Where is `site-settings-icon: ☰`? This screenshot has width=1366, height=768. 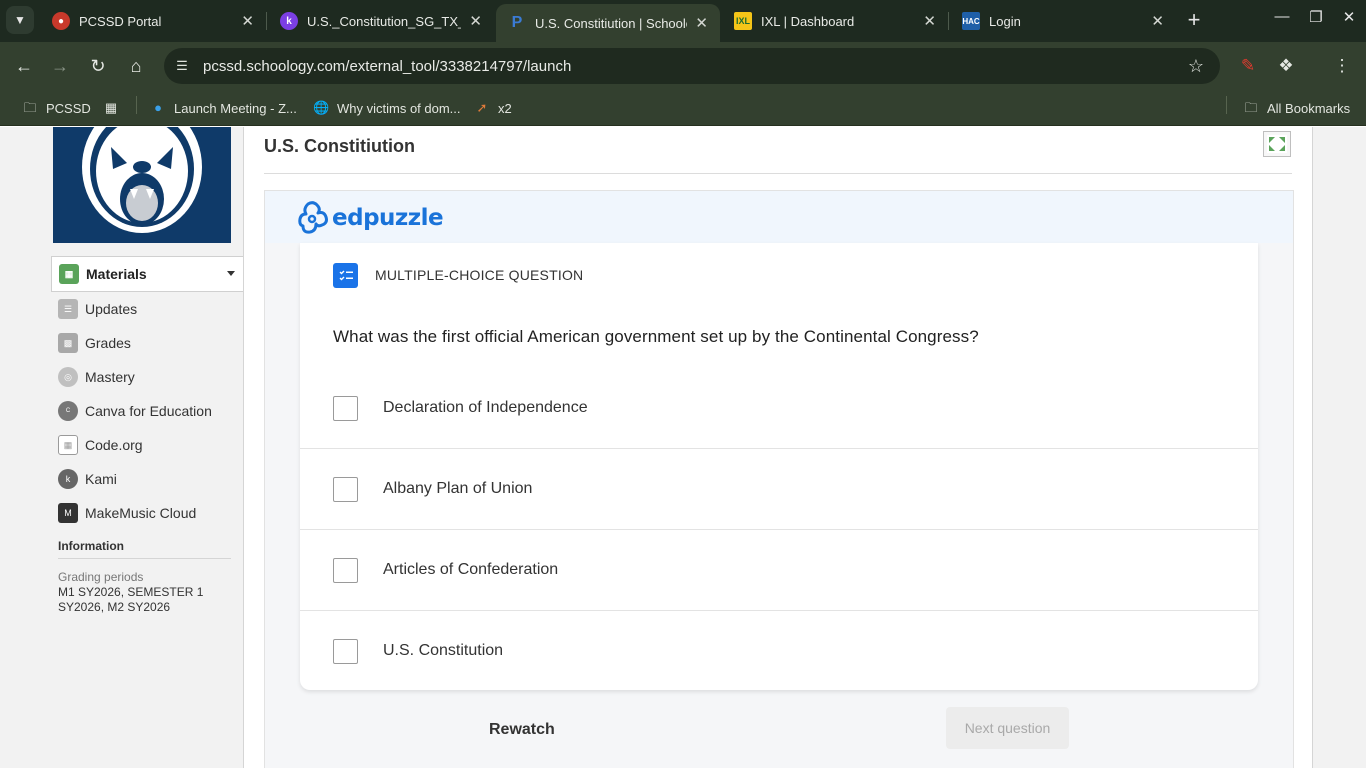 site-settings-icon: ☰ is located at coordinates (182, 66).